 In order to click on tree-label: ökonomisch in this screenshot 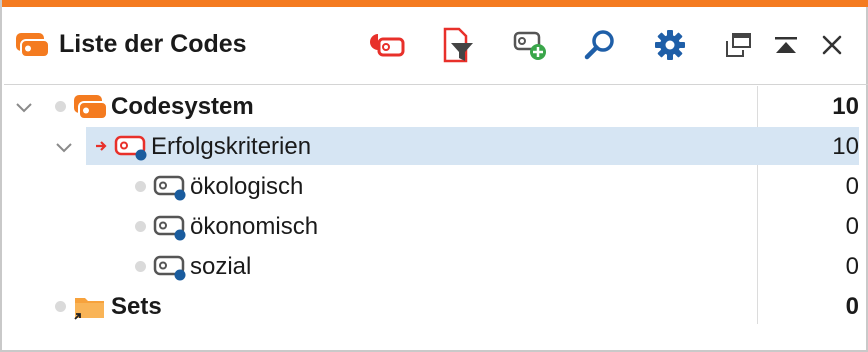, I will do `click(254, 226)`.